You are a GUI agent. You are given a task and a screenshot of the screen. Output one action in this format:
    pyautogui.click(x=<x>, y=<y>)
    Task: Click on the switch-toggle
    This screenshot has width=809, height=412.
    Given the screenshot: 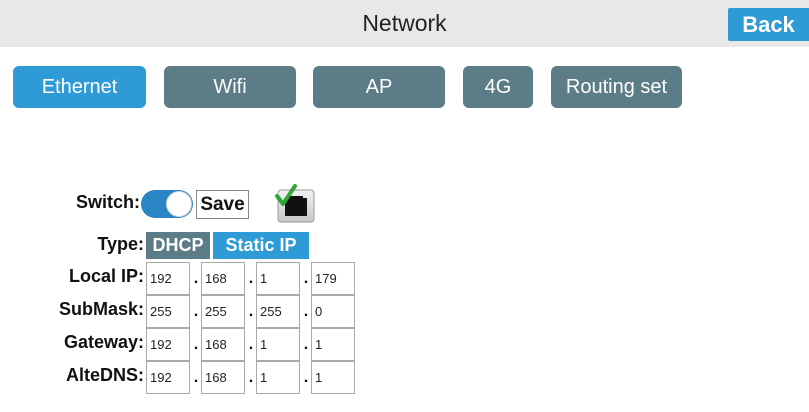 What is the action you would take?
    pyautogui.click(x=167, y=204)
    